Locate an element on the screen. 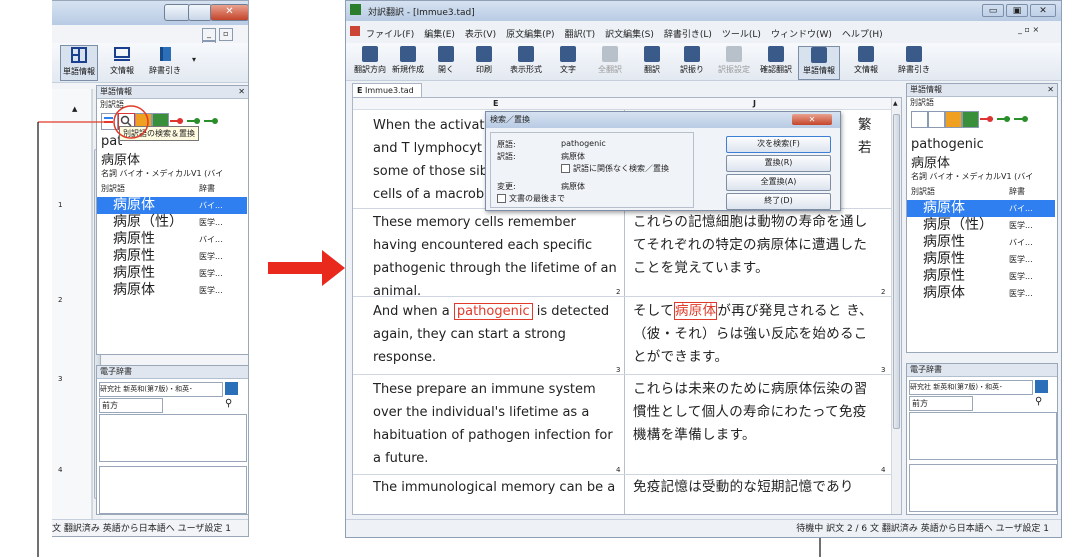 This screenshot has width=1067, height=557. toolbar-button: 表示形式 is located at coordinates (526, 60).